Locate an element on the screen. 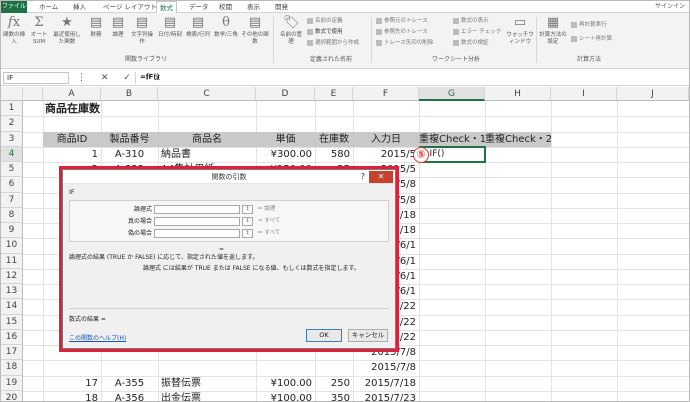 The image size is (690, 402). cell-date: 2015/5 is located at coordinates (386, 154).